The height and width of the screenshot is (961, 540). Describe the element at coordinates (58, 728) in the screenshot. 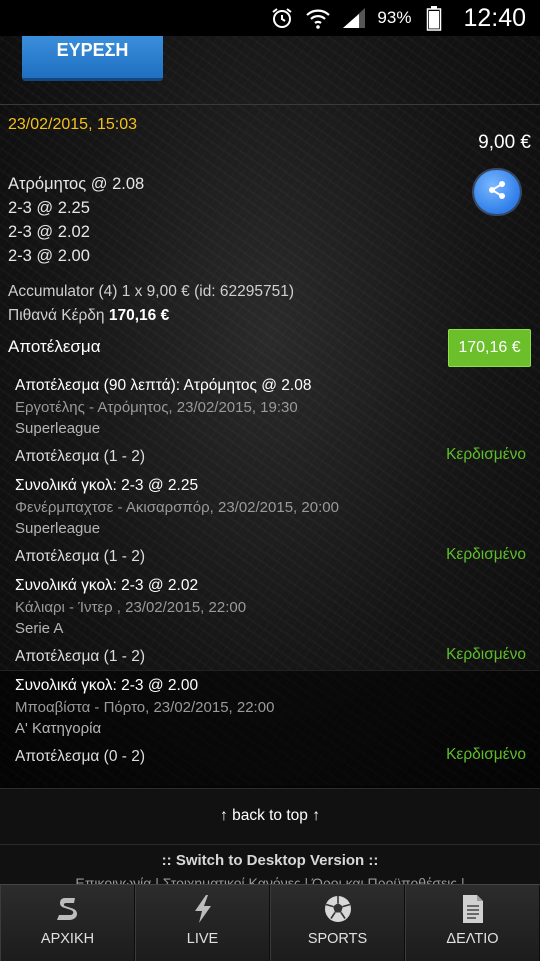

I see `bet-league: Α' Κατηγορία` at that location.